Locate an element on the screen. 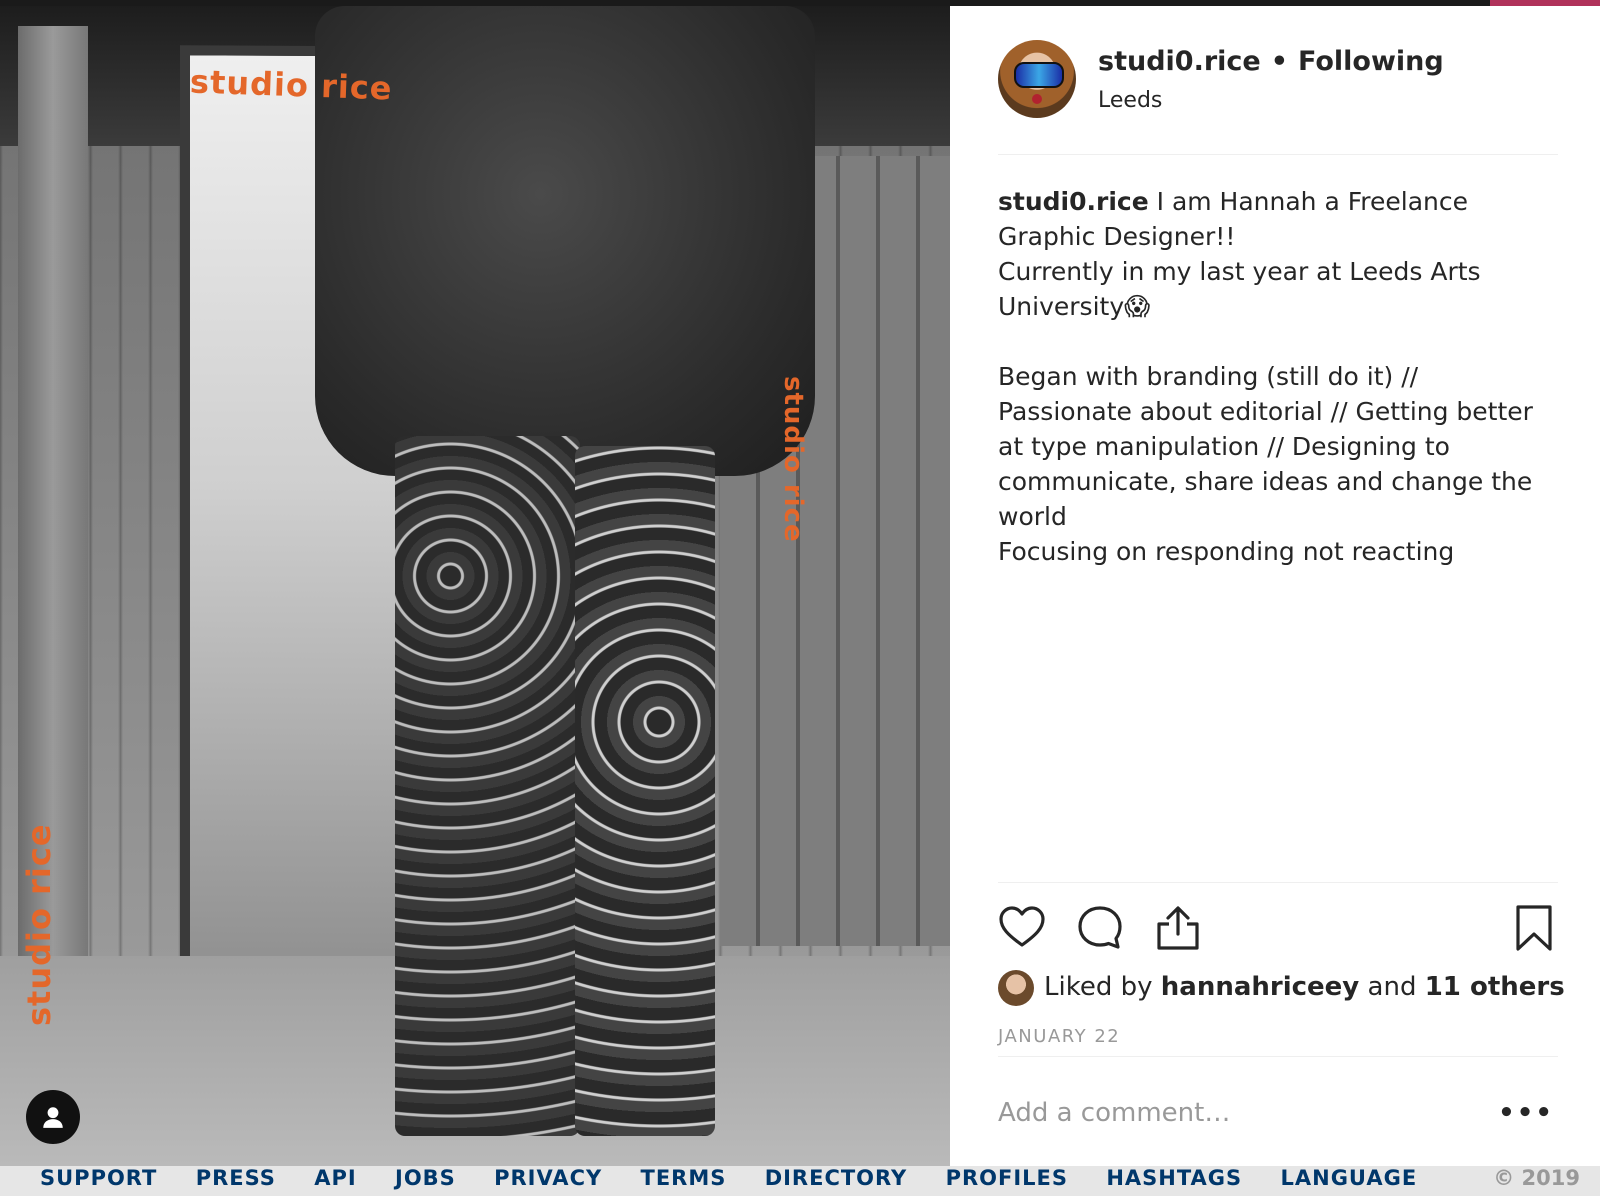 Image resolution: width=1600 pixels, height=1196 pixels. header-user-line: studi0.rice • Following is located at coordinates (1271, 61).